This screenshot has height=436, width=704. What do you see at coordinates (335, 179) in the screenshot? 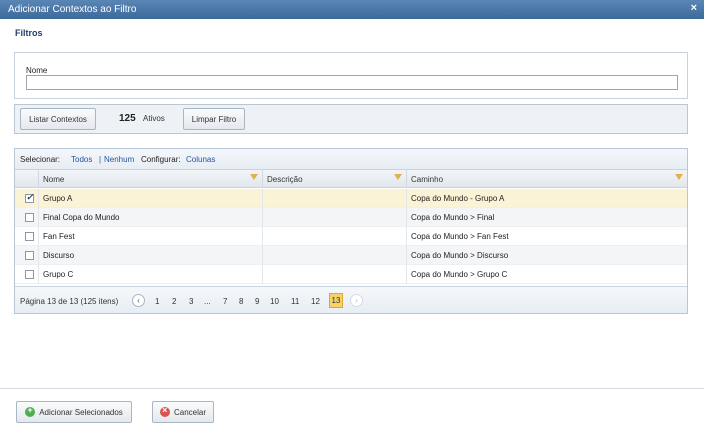
I see `header-description: Descrição` at bounding box center [335, 179].